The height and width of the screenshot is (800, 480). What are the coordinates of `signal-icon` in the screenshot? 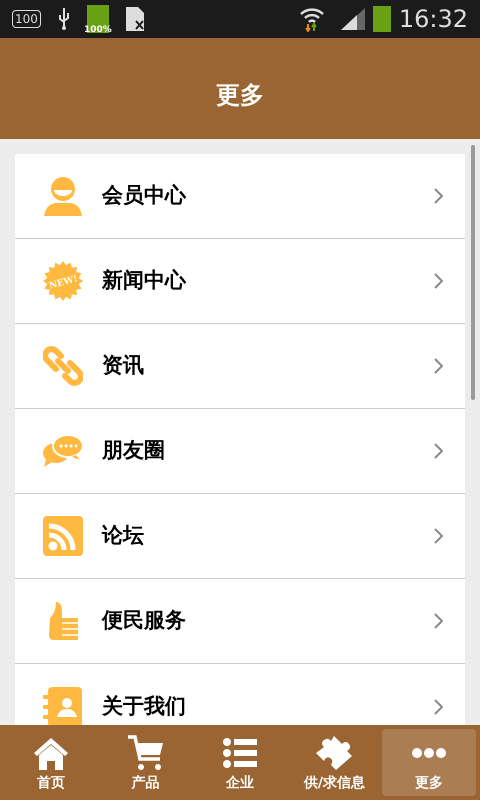 It's located at (352, 19).